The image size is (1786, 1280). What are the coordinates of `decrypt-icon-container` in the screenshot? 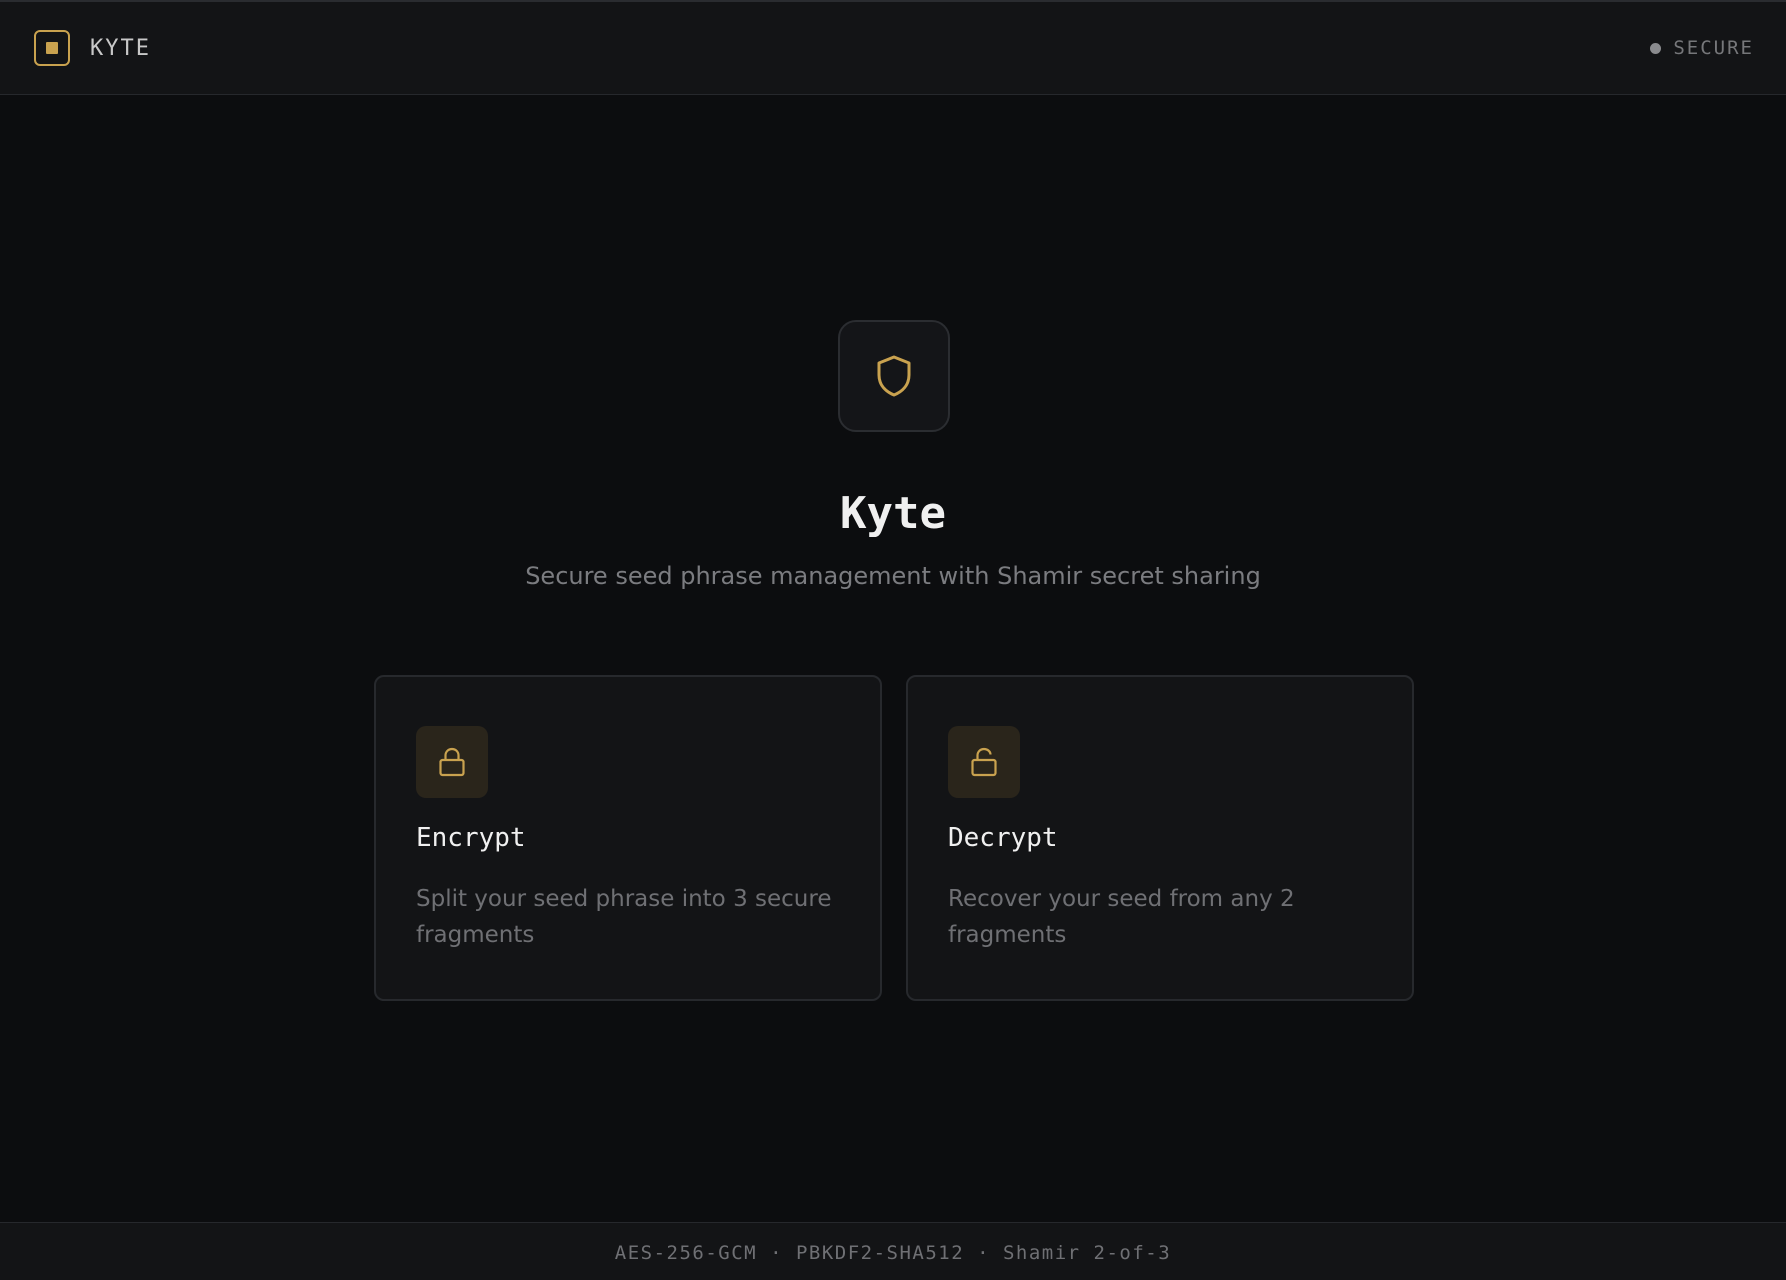 It's located at (984, 762).